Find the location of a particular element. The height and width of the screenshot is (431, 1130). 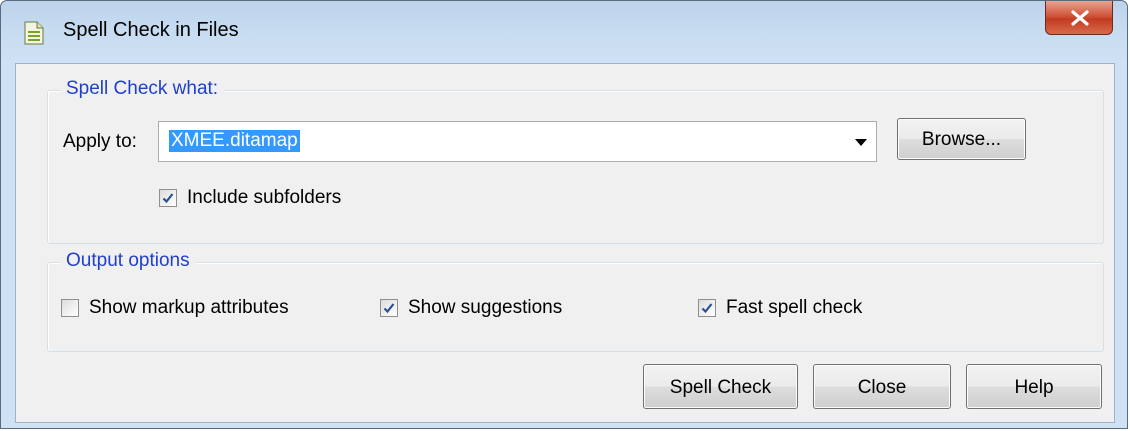

fast-spell-check-checkbox: Fast spell check is located at coordinates (780, 308).